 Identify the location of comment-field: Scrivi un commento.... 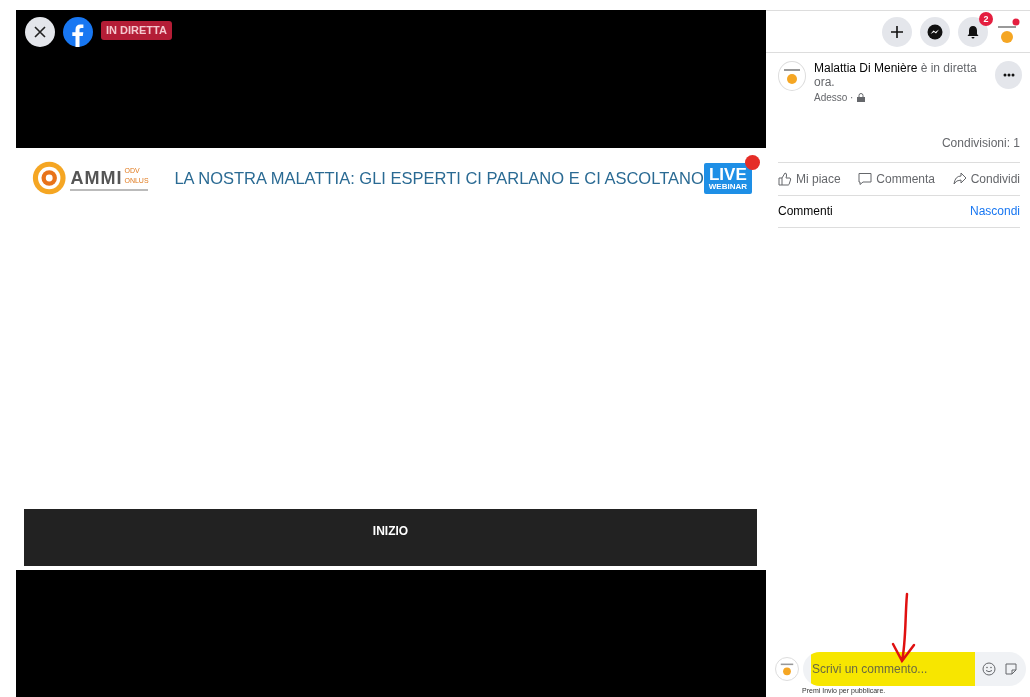
(914, 669).